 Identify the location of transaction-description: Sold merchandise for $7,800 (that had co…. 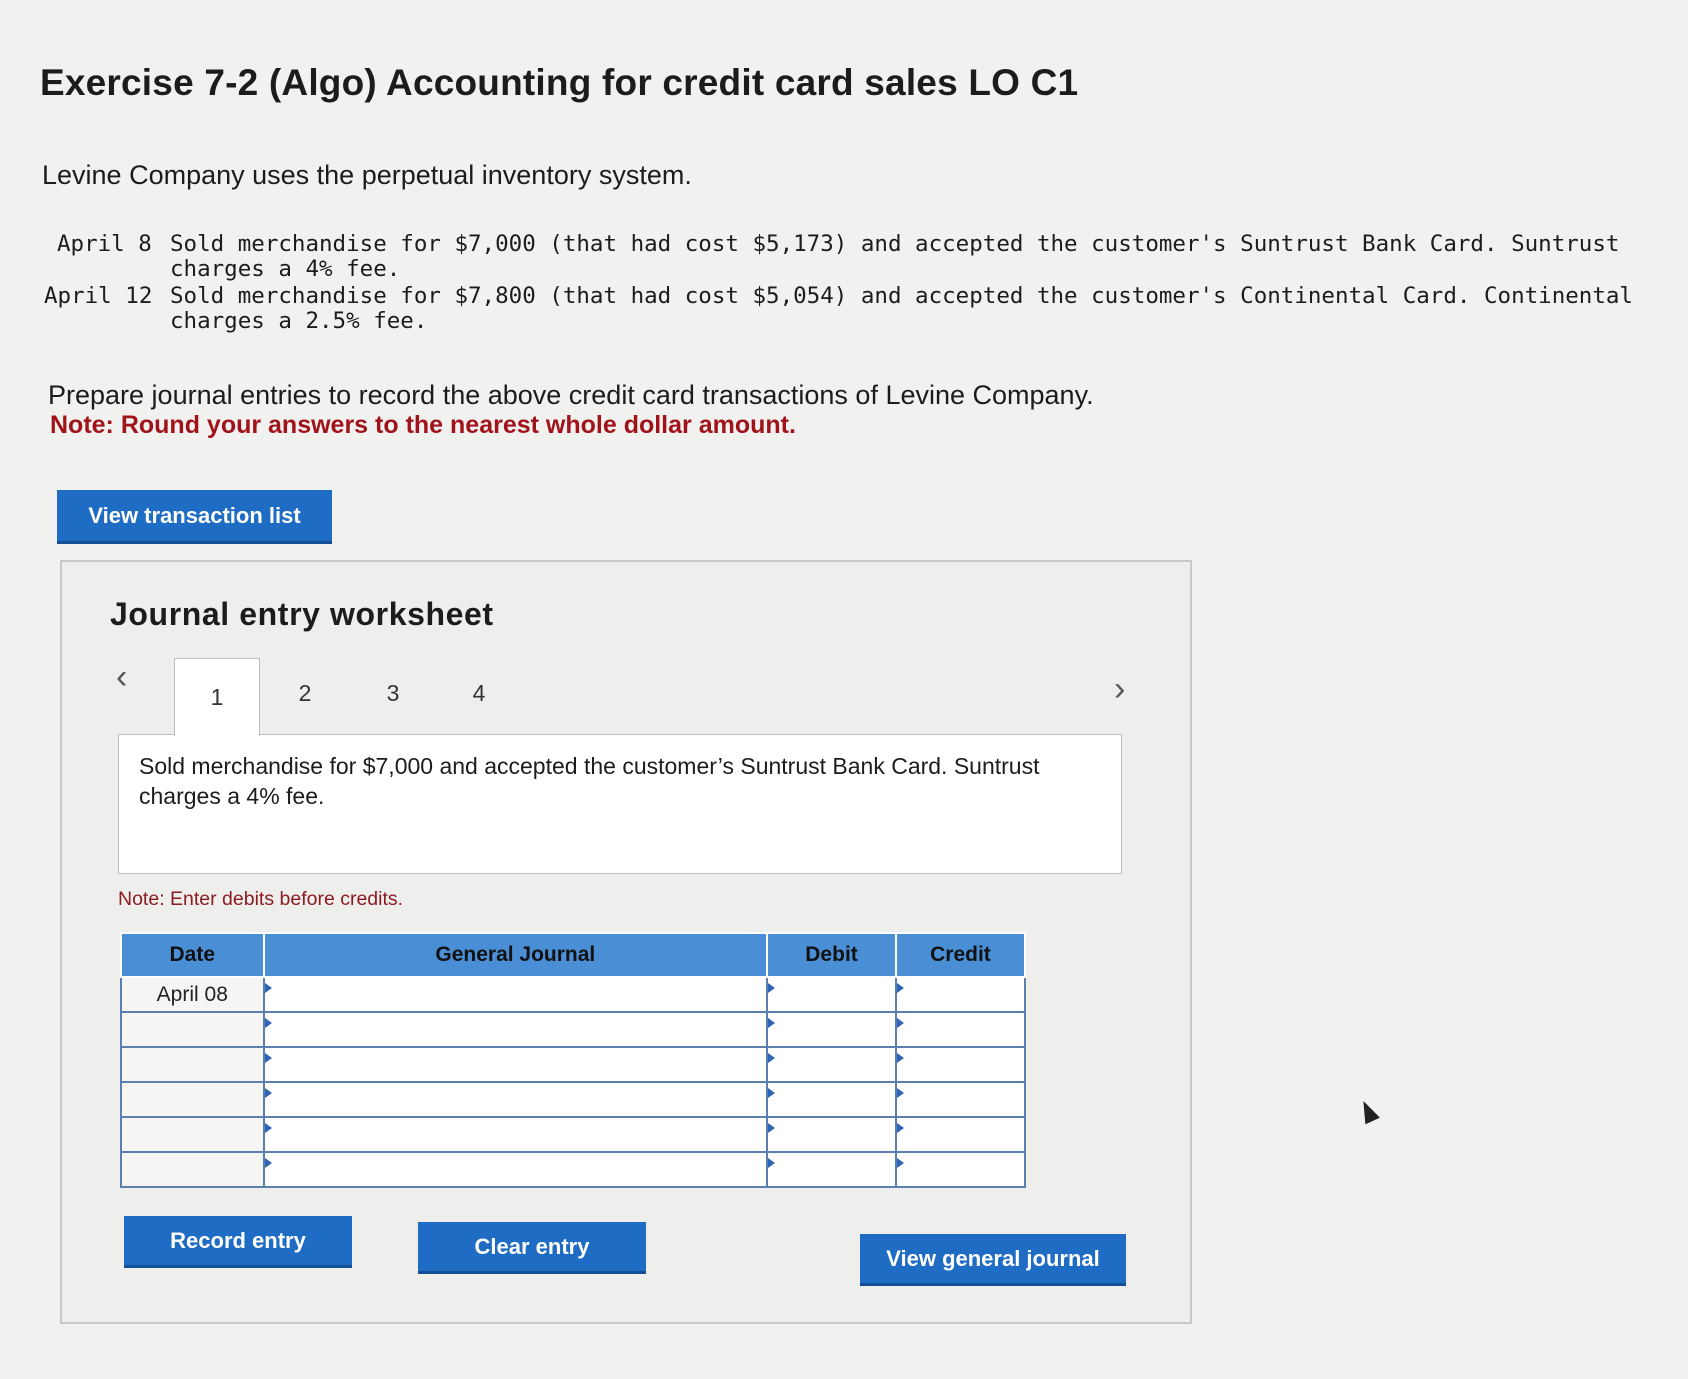
(901, 309).